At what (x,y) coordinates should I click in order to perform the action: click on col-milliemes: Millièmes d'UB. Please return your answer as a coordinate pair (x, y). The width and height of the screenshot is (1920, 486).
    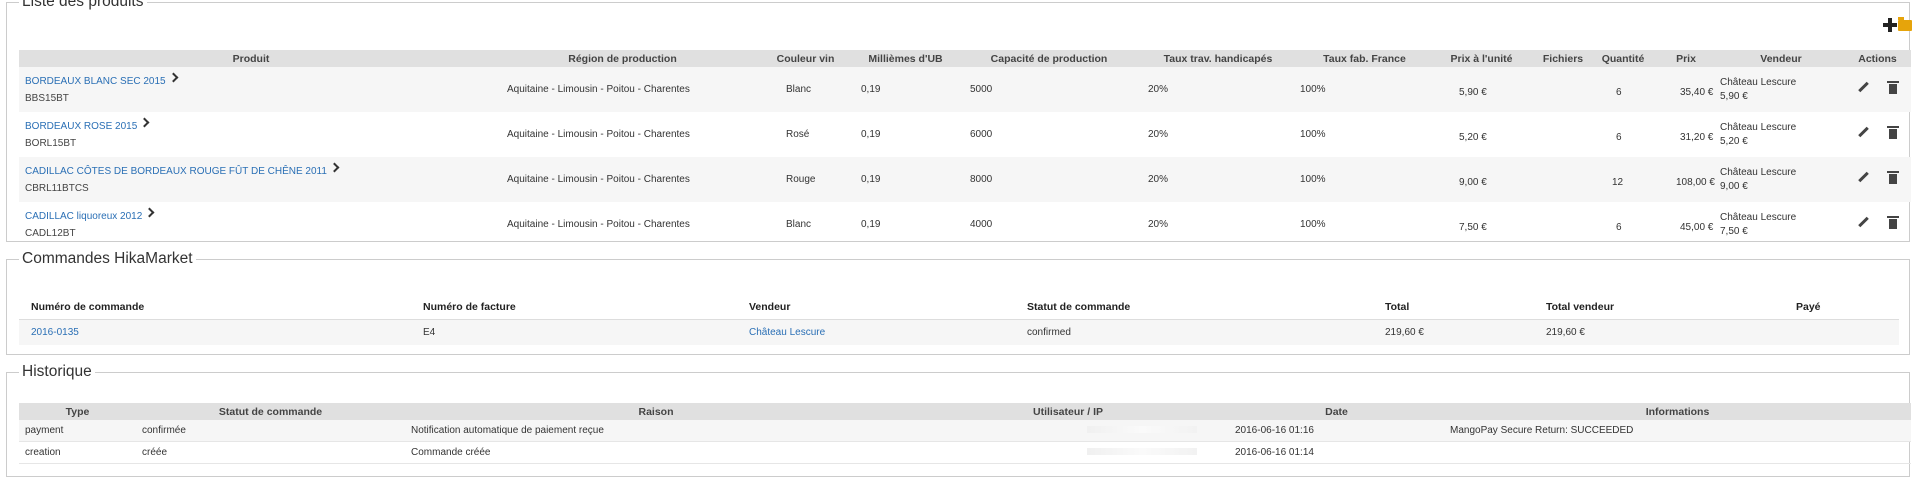
    Looking at the image, I should click on (905, 58).